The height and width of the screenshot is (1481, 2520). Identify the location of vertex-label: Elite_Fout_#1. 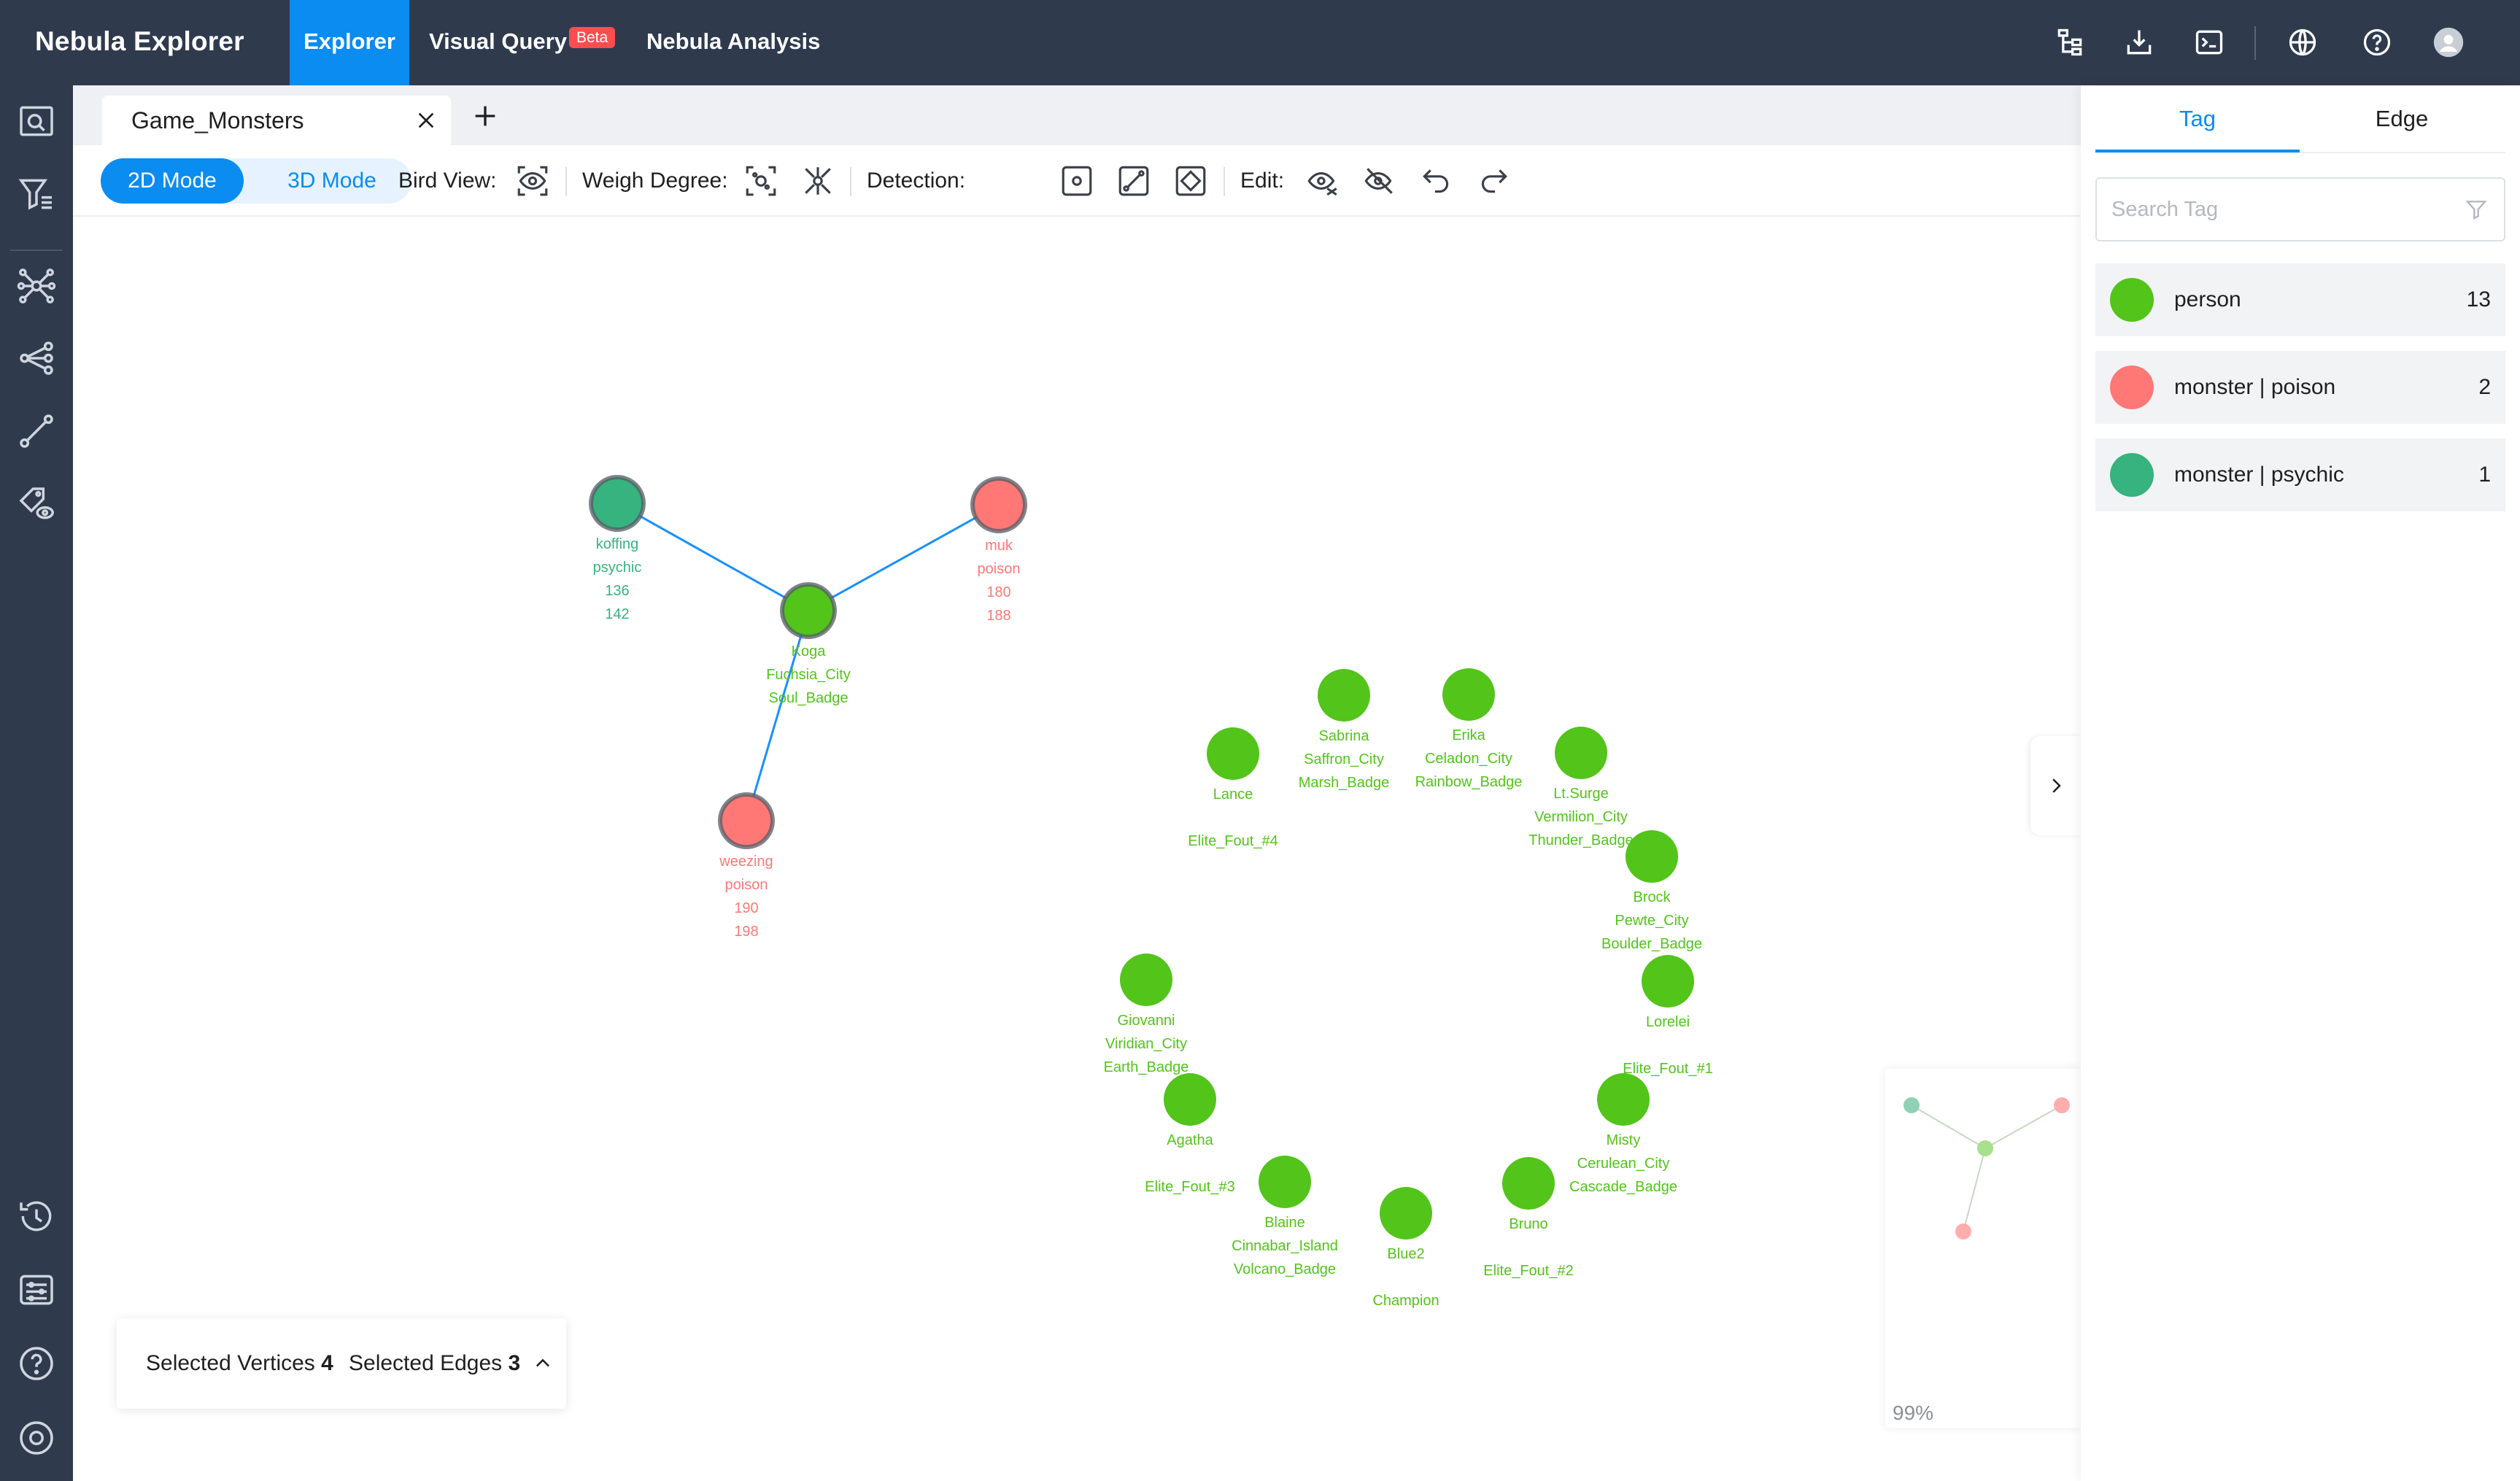
(1667, 1069).